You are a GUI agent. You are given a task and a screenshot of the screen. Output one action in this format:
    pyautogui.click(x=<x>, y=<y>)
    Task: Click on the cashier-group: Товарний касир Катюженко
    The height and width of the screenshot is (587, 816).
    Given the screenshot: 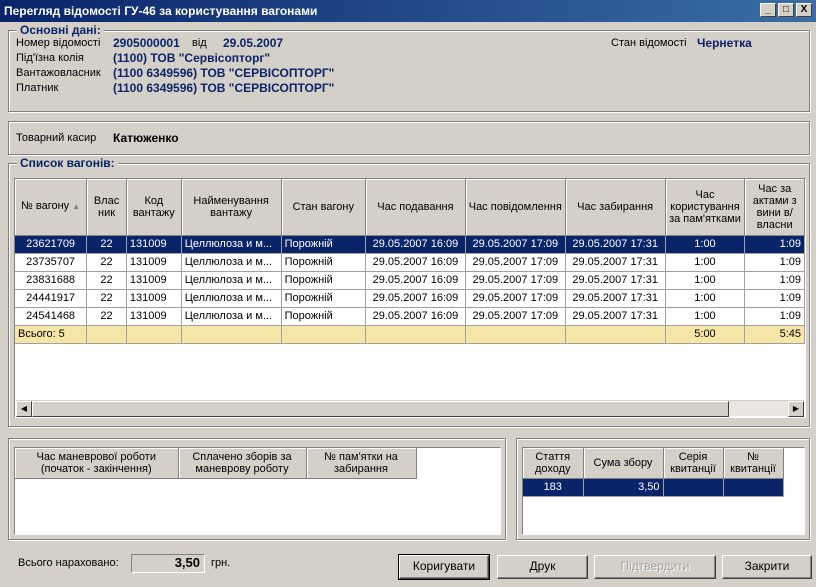 What is the action you would take?
    pyautogui.click(x=409, y=138)
    